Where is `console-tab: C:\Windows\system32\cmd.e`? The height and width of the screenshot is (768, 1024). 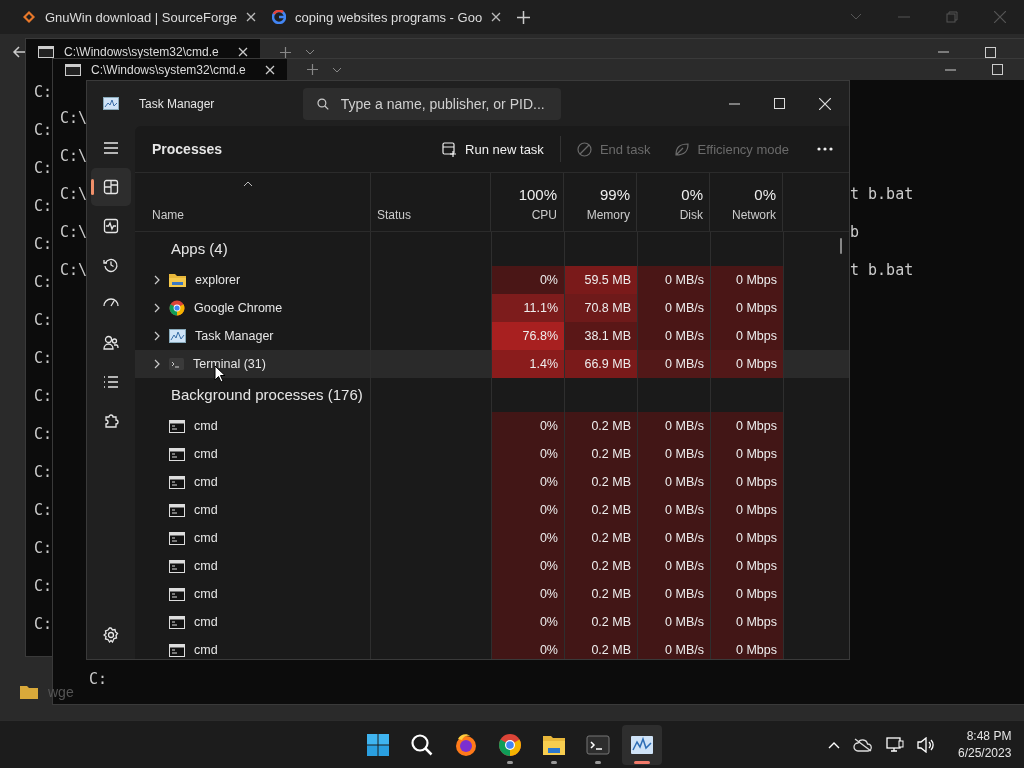 console-tab: C:\Windows\system32\cmd.e is located at coordinates (170, 69).